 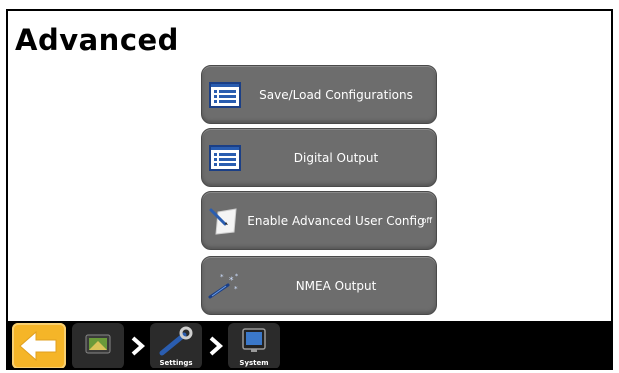 What do you see at coordinates (336, 157) in the screenshot?
I see `button-label: Digital Output` at bounding box center [336, 157].